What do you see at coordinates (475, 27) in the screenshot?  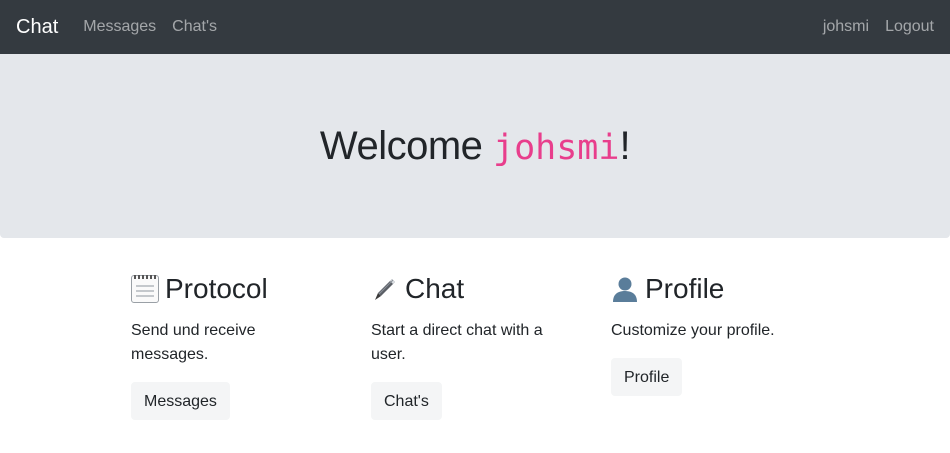 I see `navbar: Chat Messages Chat's johsmi Logout` at bounding box center [475, 27].